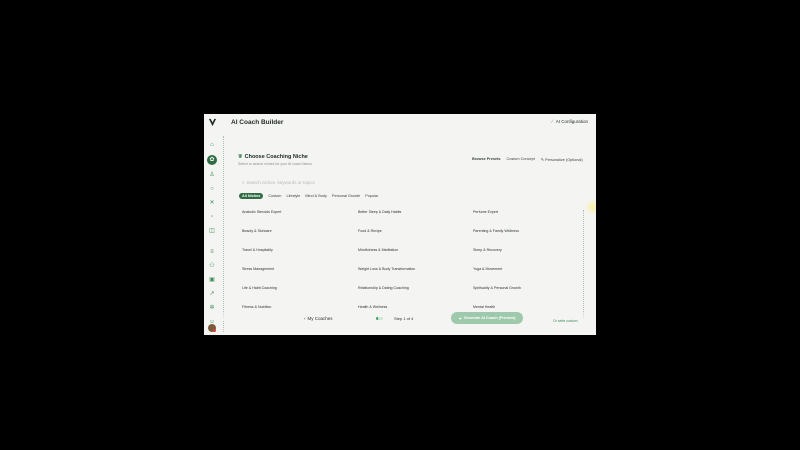  Describe the element at coordinates (212, 266) in the screenshot. I see `group-icon: ⚇` at that location.